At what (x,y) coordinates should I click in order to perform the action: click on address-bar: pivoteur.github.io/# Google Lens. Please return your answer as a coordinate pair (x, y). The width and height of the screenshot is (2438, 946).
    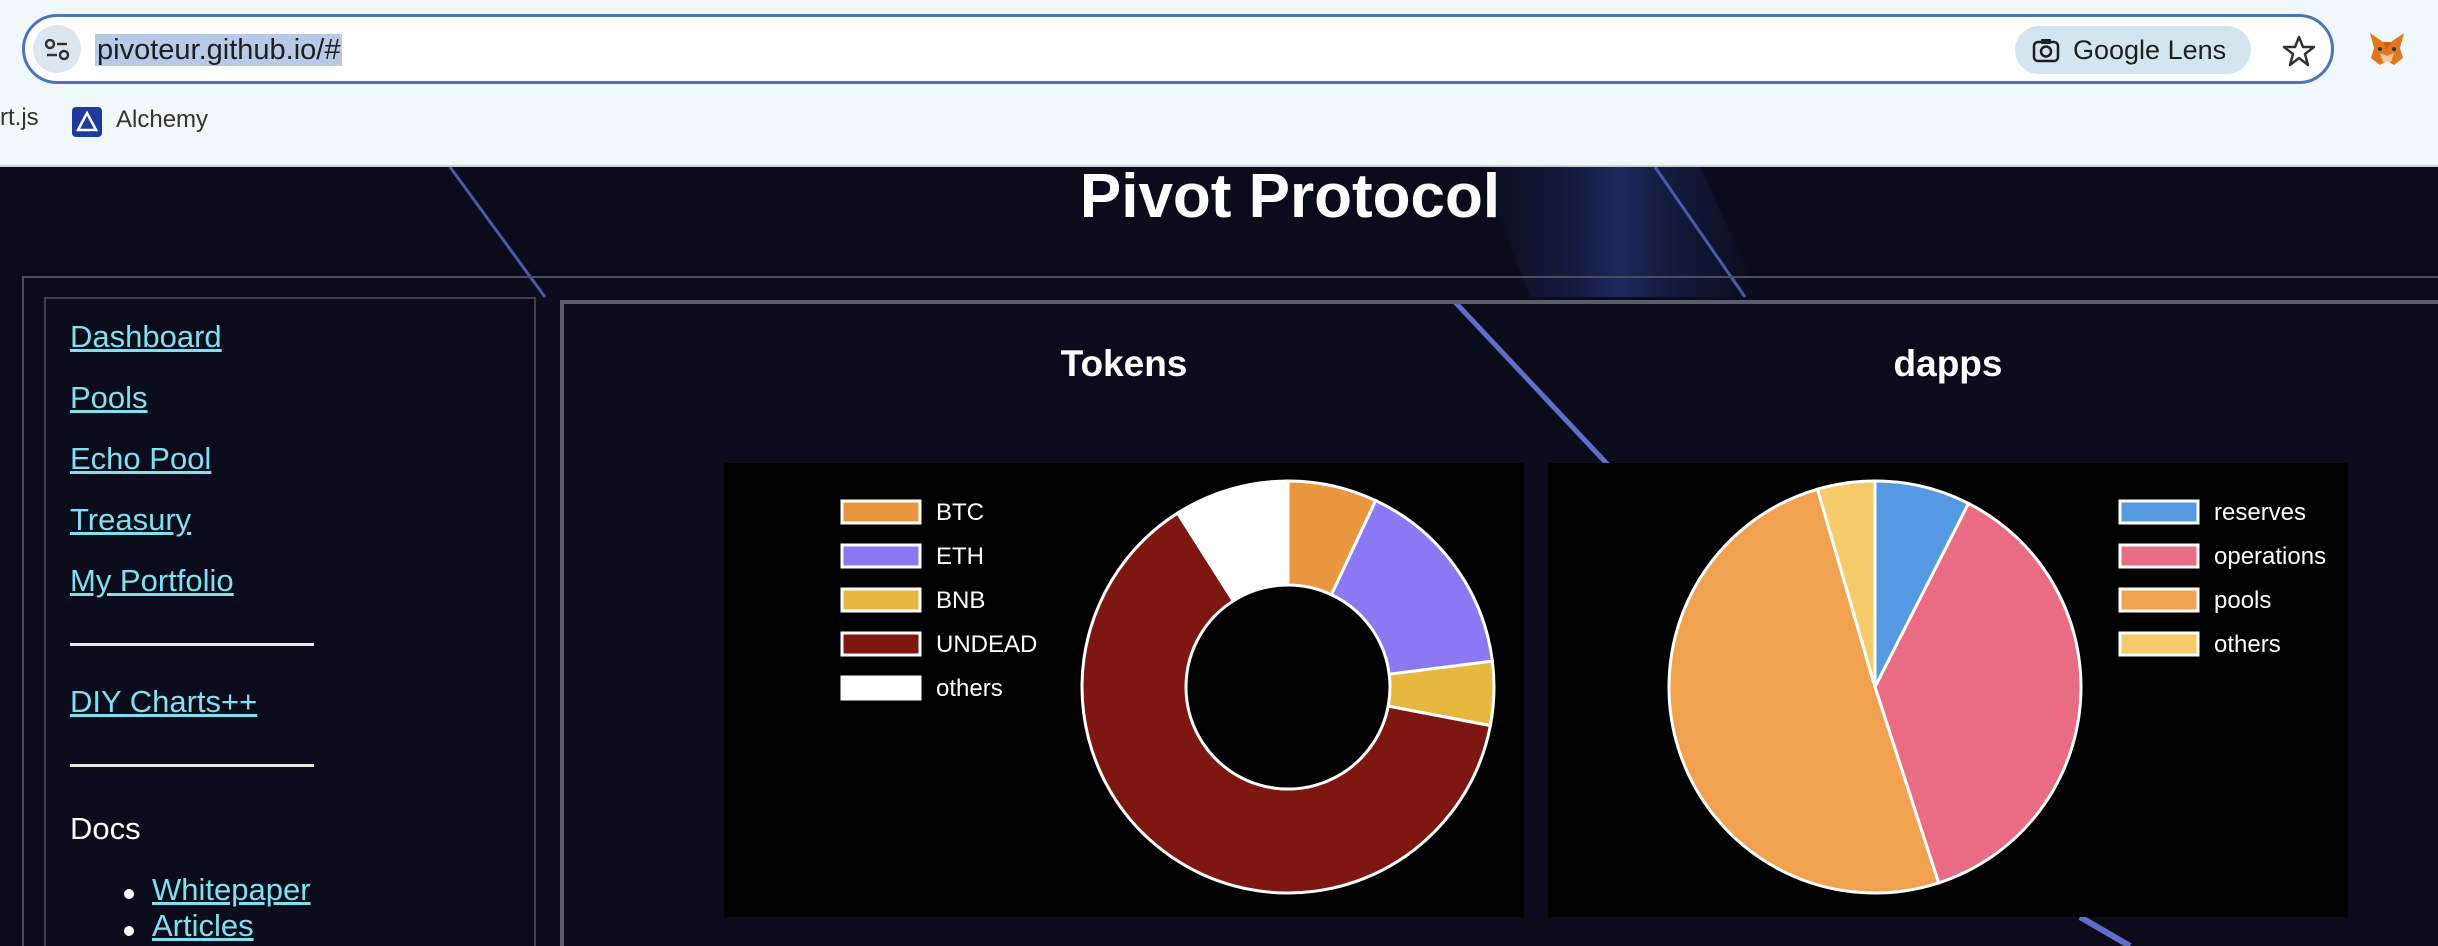
    Looking at the image, I should click on (1178, 49).